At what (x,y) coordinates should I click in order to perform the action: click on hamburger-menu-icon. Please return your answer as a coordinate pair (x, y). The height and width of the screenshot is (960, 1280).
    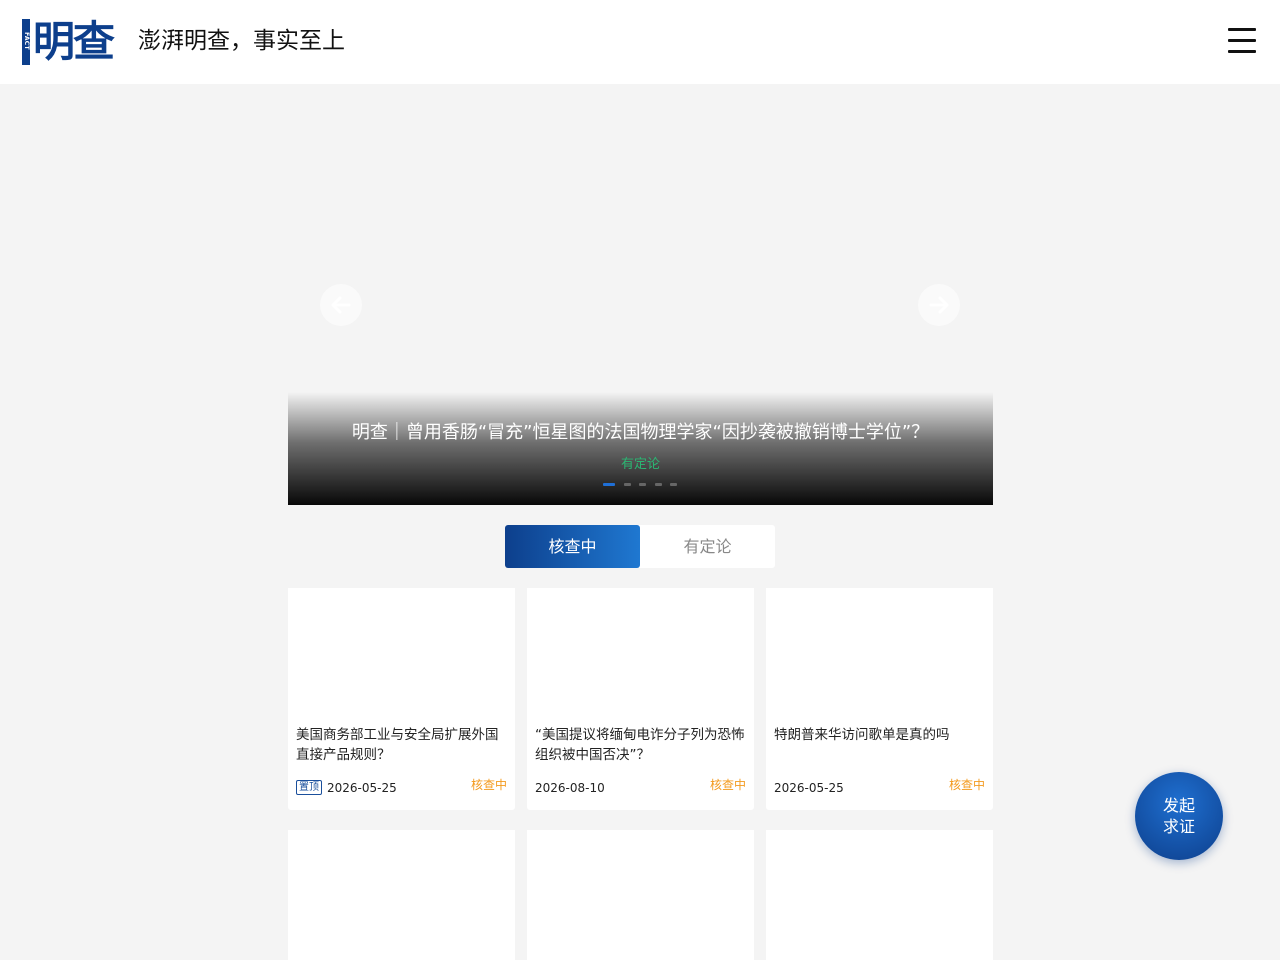
    Looking at the image, I should click on (1242, 40).